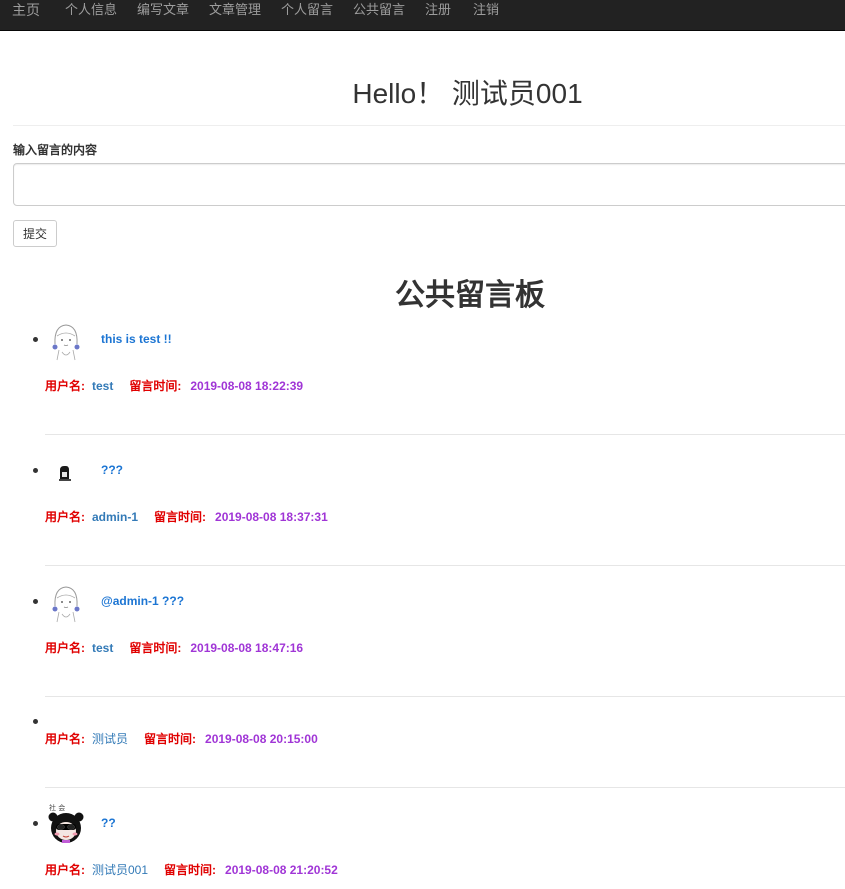 The image size is (845, 889). What do you see at coordinates (91, 15) in the screenshot?
I see `nav-personal-info: 个人信息` at bounding box center [91, 15].